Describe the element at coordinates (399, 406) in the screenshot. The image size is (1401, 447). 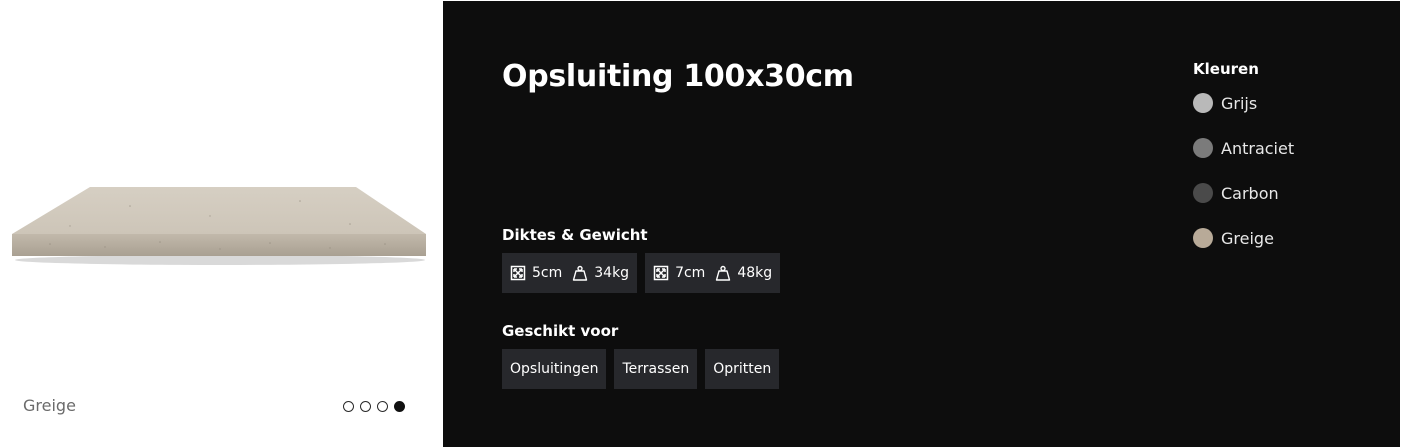
I see `slide-dot-4-active` at that location.